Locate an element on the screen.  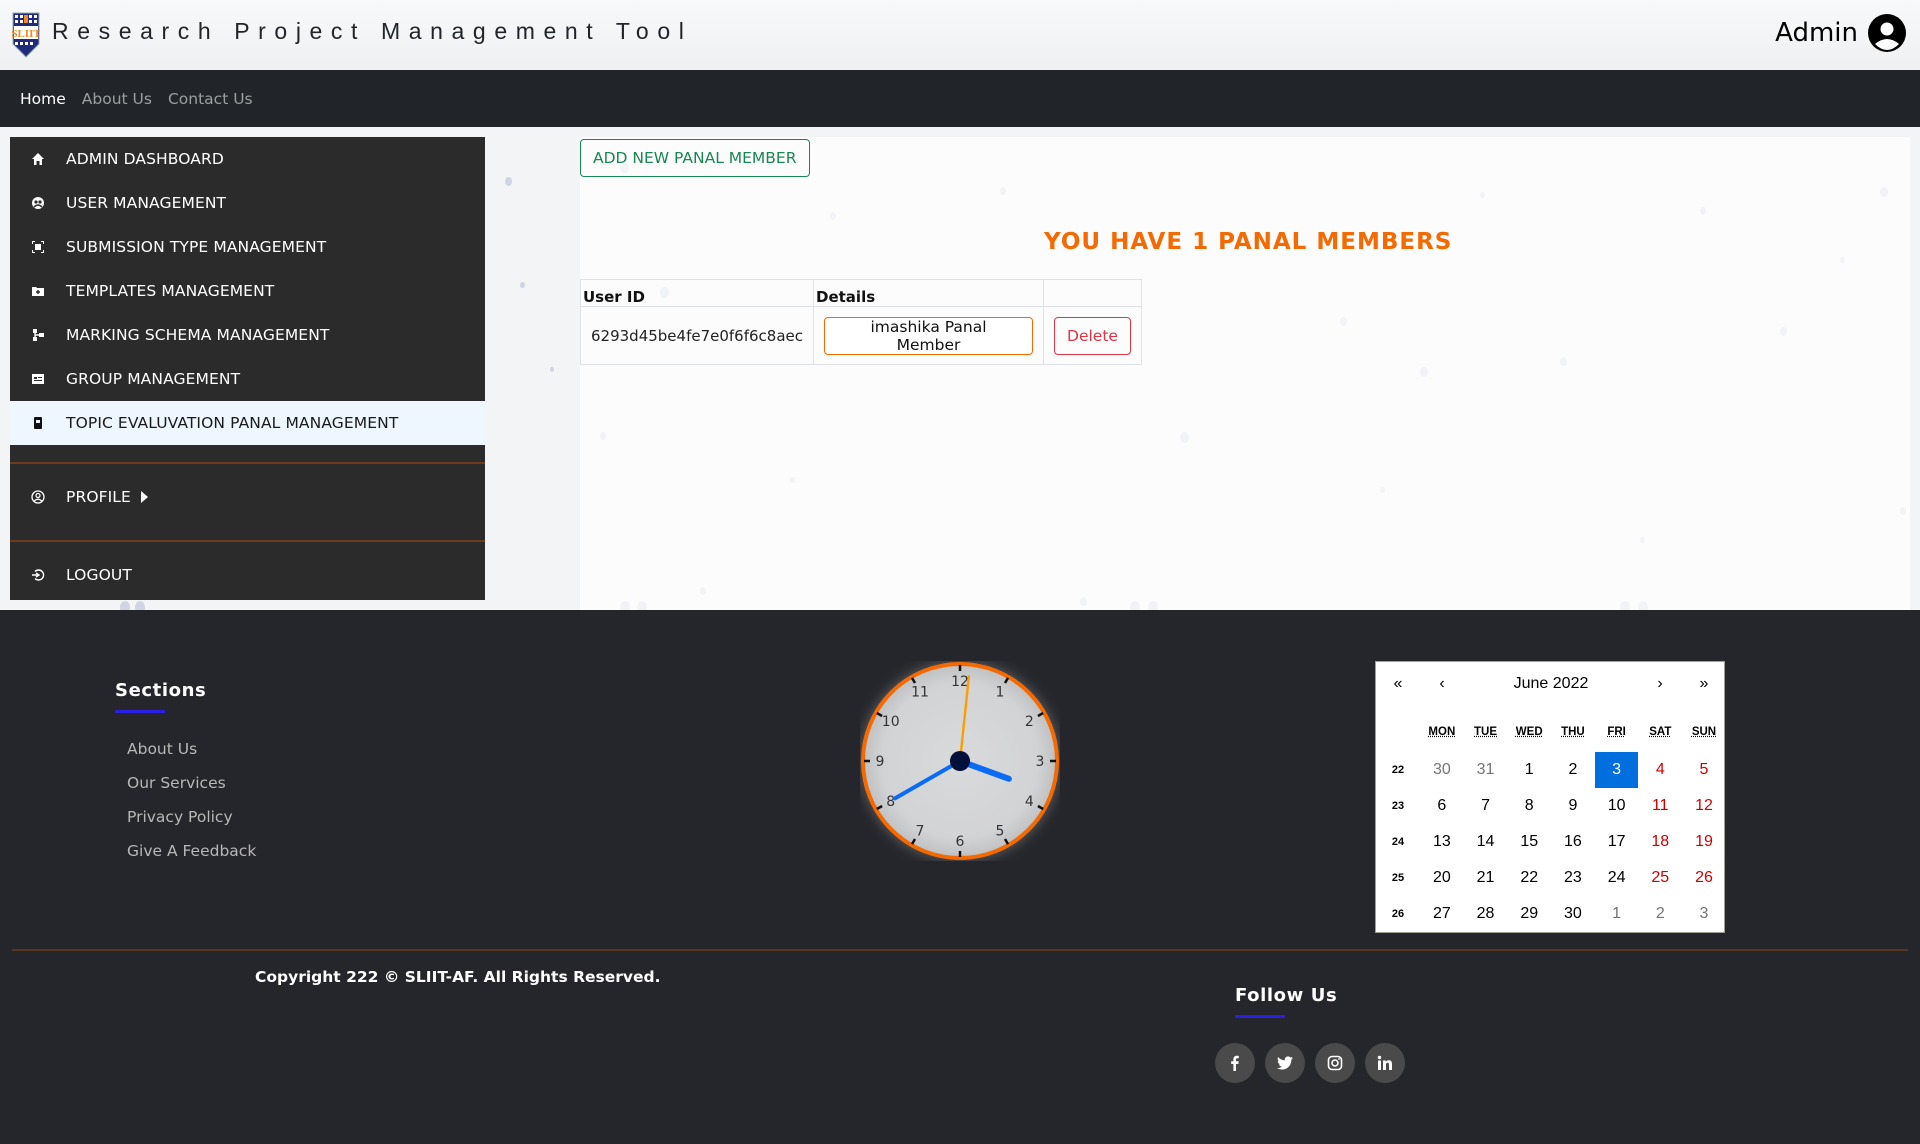
home-icon is located at coordinates (38, 159).